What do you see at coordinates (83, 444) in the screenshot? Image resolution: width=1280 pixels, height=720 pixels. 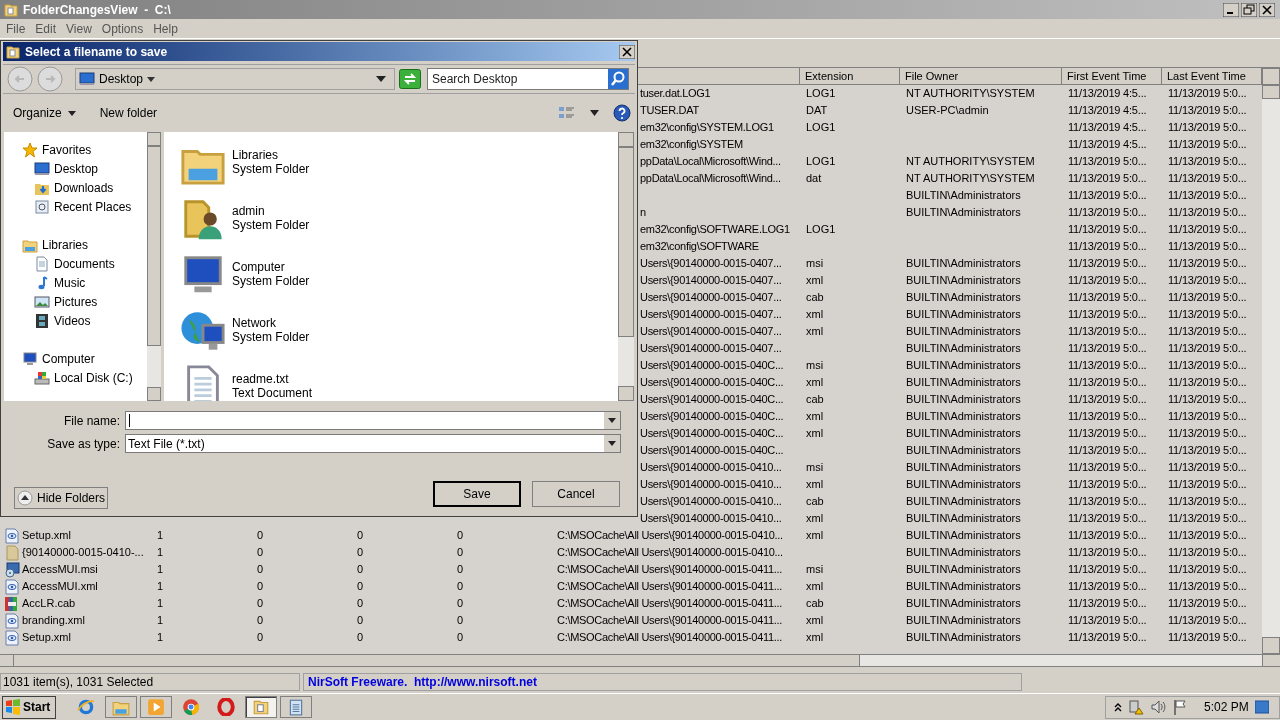 I see `field-label: Save as type:` at bounding box center [83, 444].